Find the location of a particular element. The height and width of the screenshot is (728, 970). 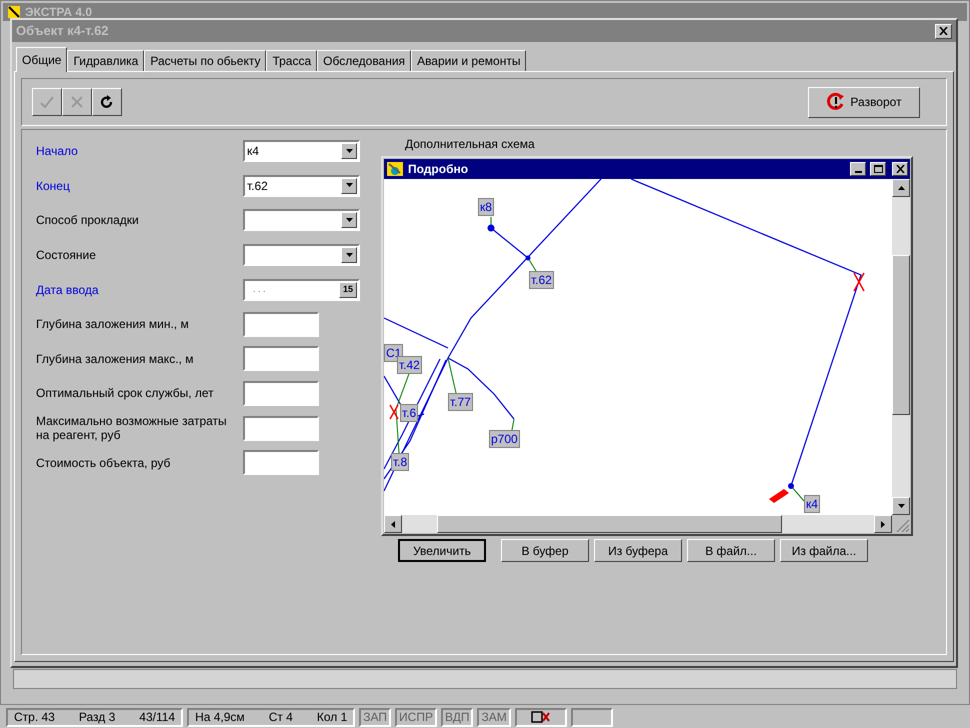

arrow-down-icon is located at coordinates (901, 506).